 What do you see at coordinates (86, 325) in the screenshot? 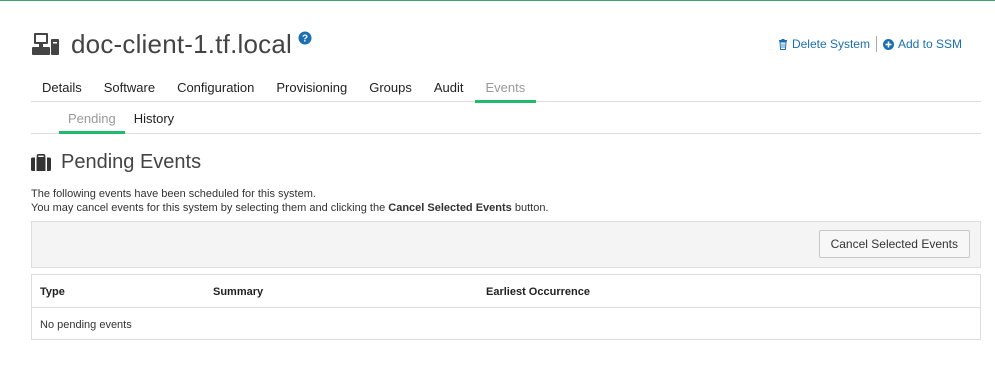
I see `empty-message: No pending events` at bounding box center [86, 325].